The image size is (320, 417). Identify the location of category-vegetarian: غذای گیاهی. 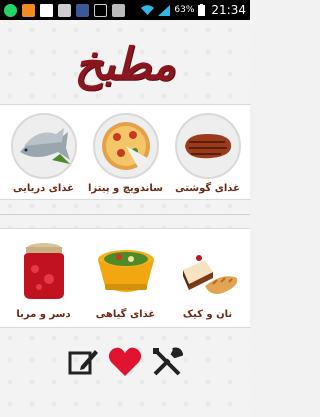
(125, 277).